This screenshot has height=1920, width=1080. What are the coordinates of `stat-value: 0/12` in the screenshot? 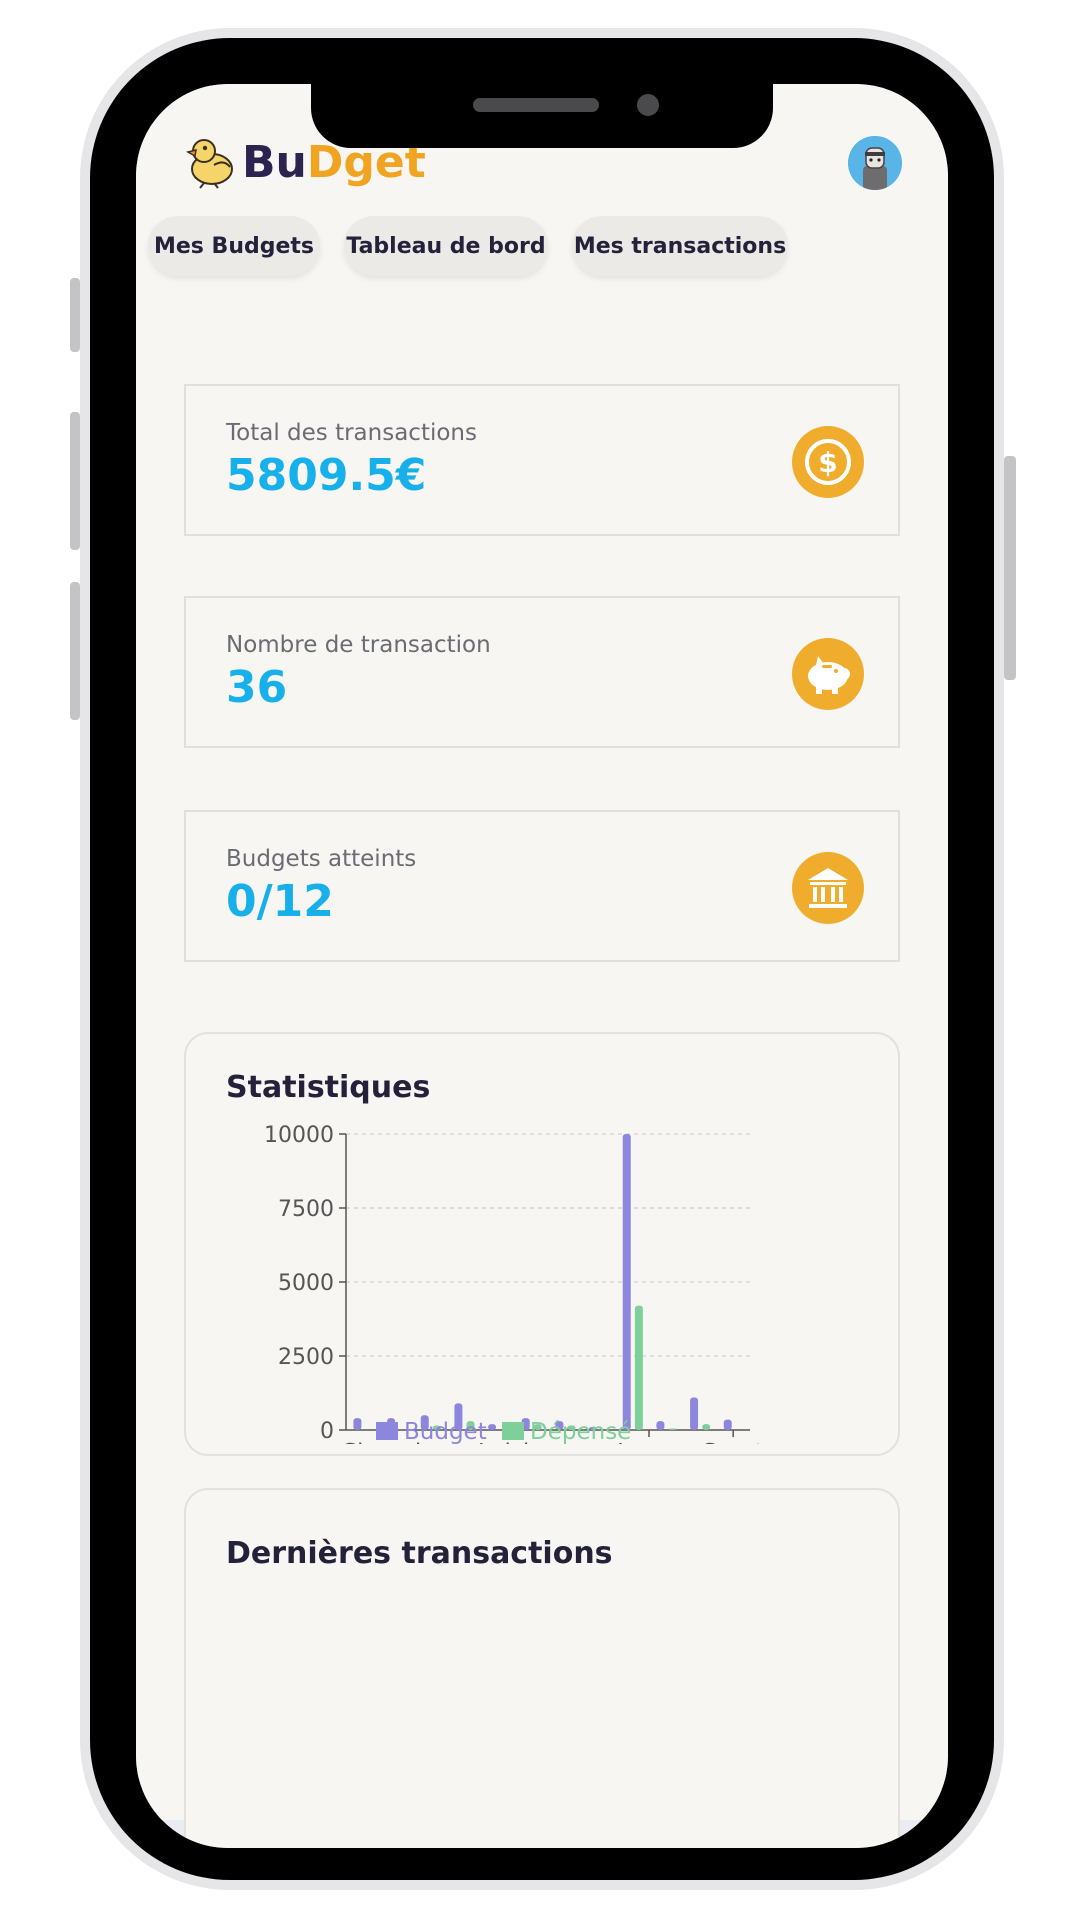 It's located at (280, 901).